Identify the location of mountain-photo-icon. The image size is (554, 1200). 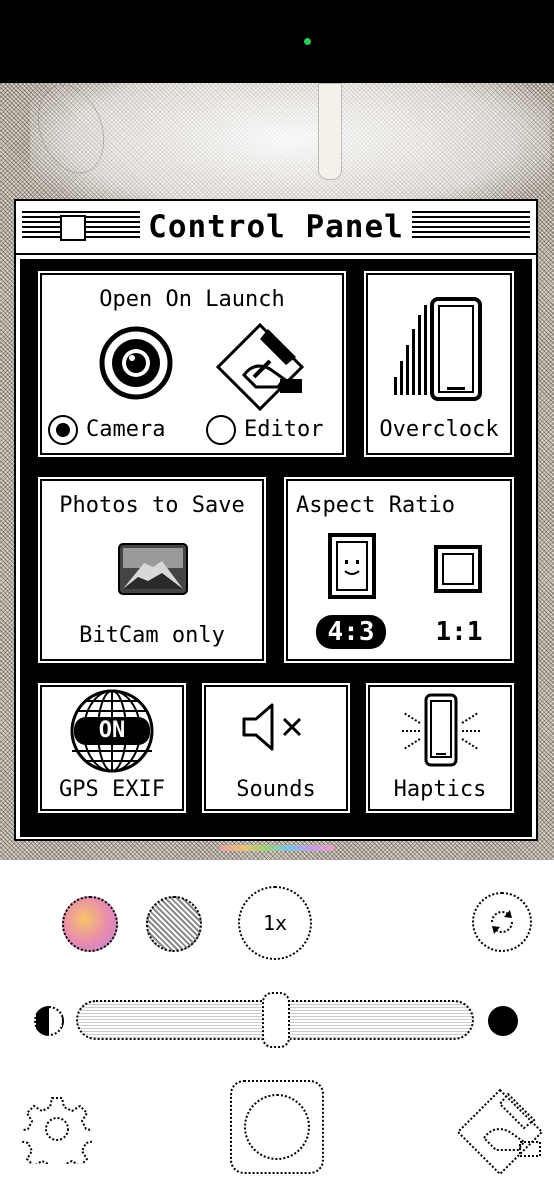
(153, 569).